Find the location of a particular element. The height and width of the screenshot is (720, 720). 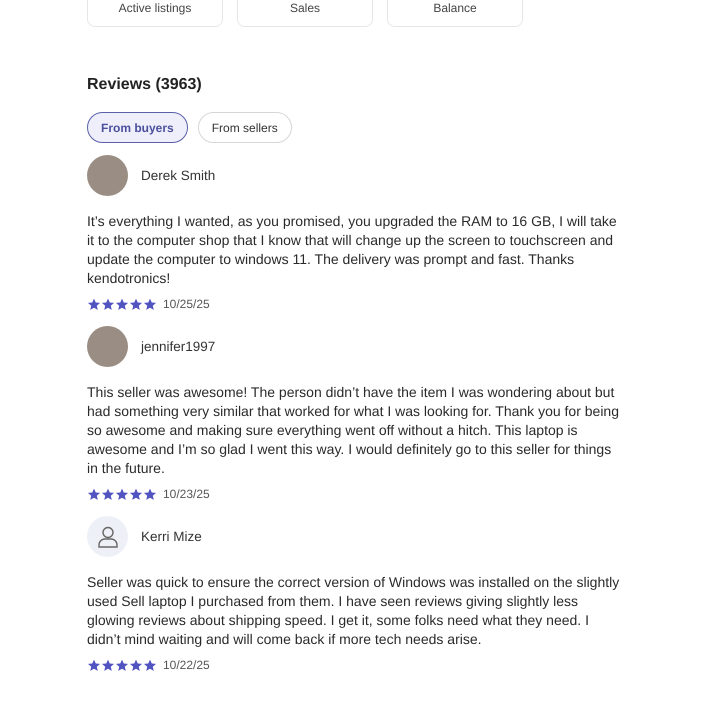

review-date: 10/22/25 is located at coordinates (186, 665).